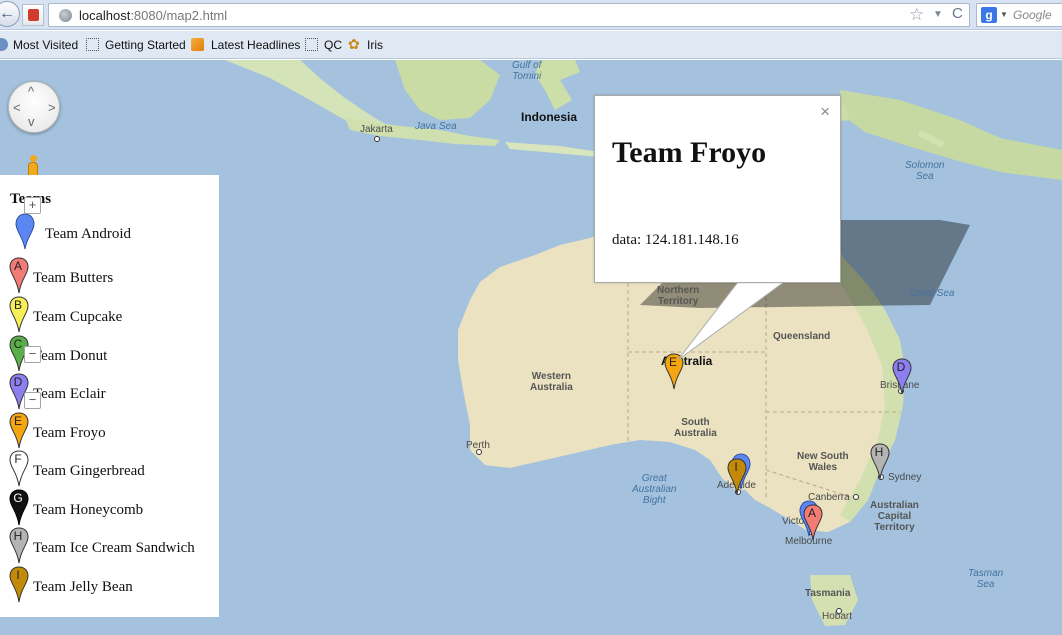 This screenshot has height=635, width=1062. What do you see at coordinates (69, 433) in the screenshot?
I see `legend-label: Team Froyo` at bounding box center [69, 433].